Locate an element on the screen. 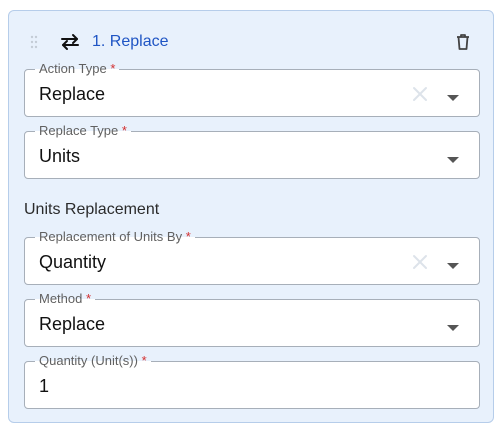 This screenshot has height=430, width=503. replacement-of-units-by-label: Replacement of Units By * is located at coordinates (115, 237).